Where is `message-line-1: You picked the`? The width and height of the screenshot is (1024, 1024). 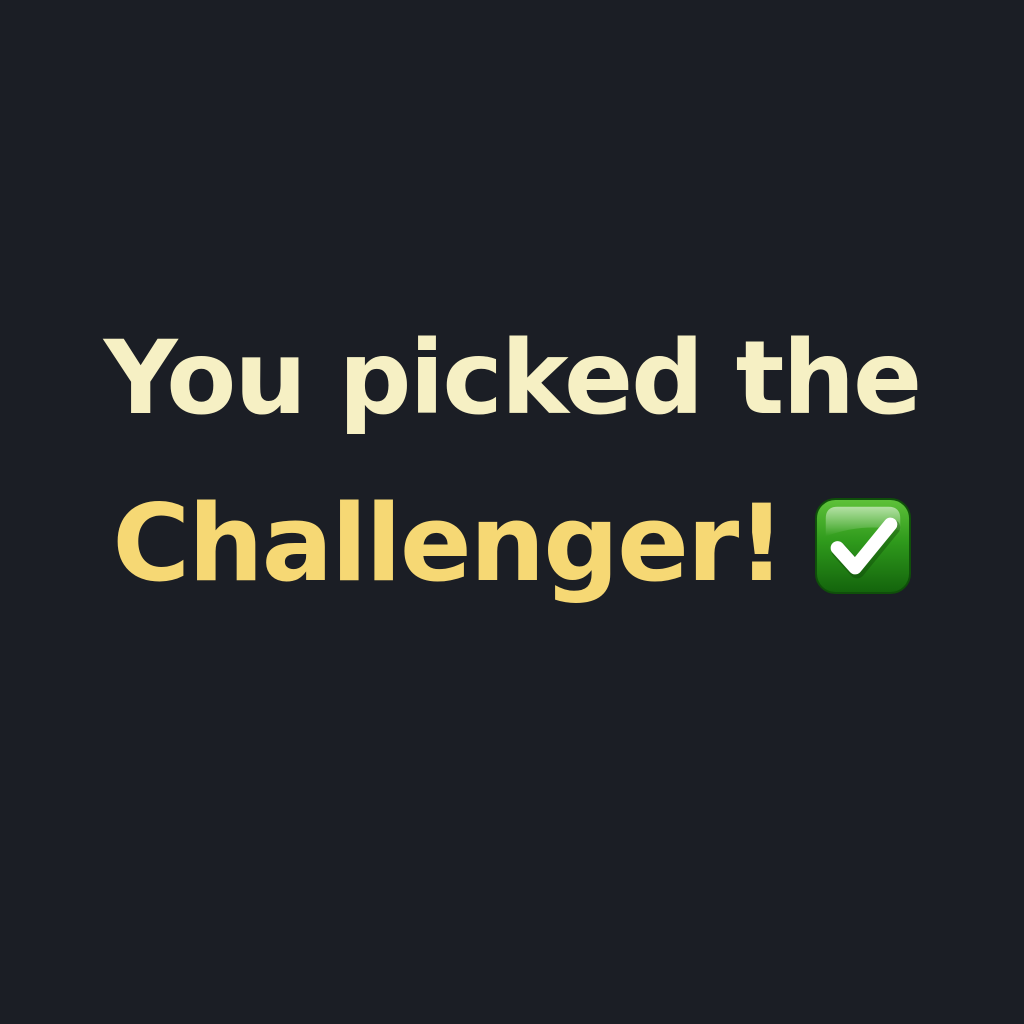
message-line-1: You picked the is located at coordinates (513, 378).